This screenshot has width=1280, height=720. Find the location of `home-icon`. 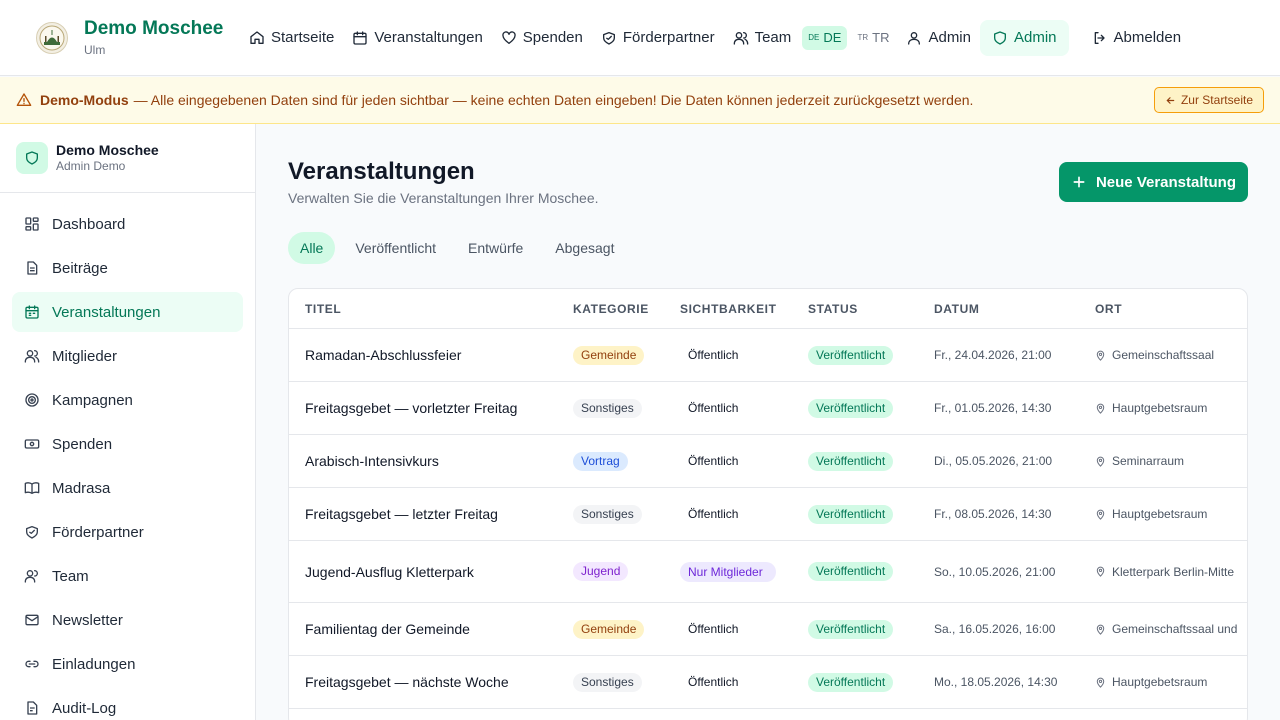

home-icon is located at coordinates (260, 38).